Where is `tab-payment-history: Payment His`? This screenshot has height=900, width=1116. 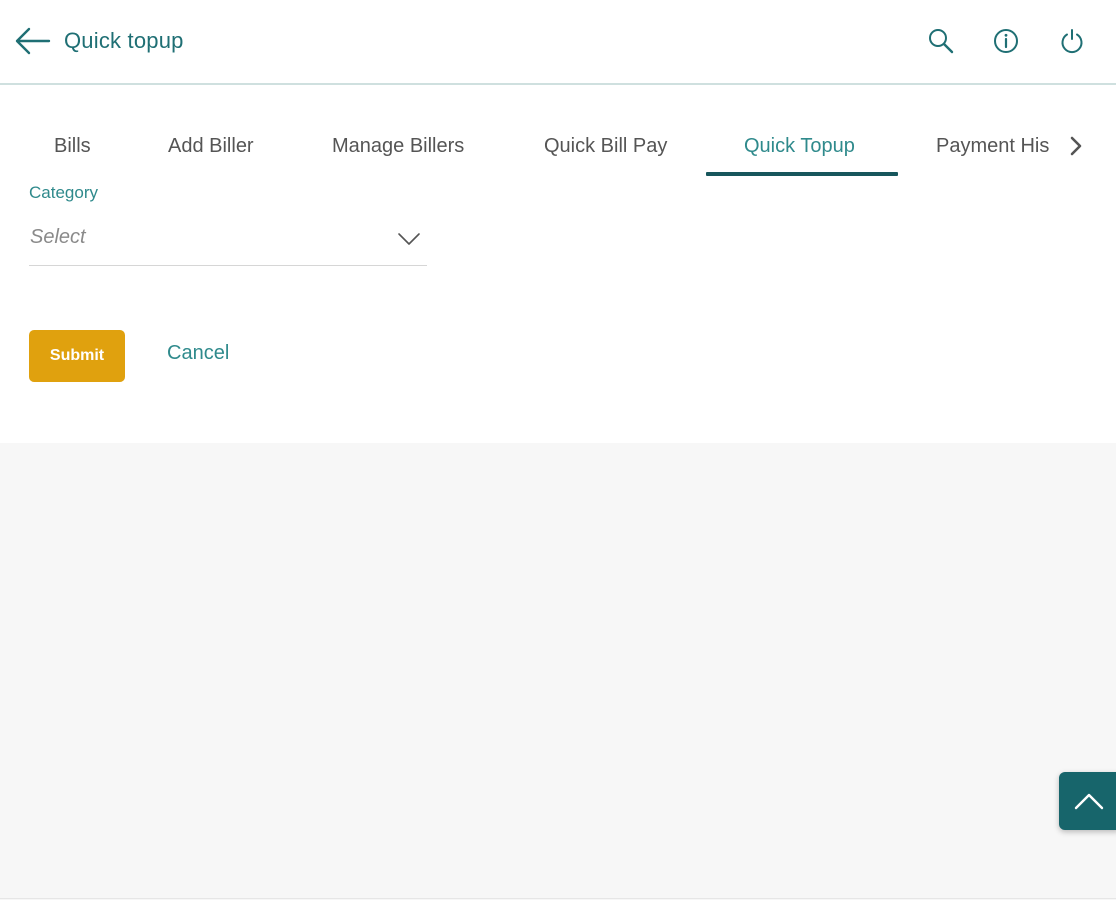 tab-payment-history: Payment His is located at coordinates (993, 146).